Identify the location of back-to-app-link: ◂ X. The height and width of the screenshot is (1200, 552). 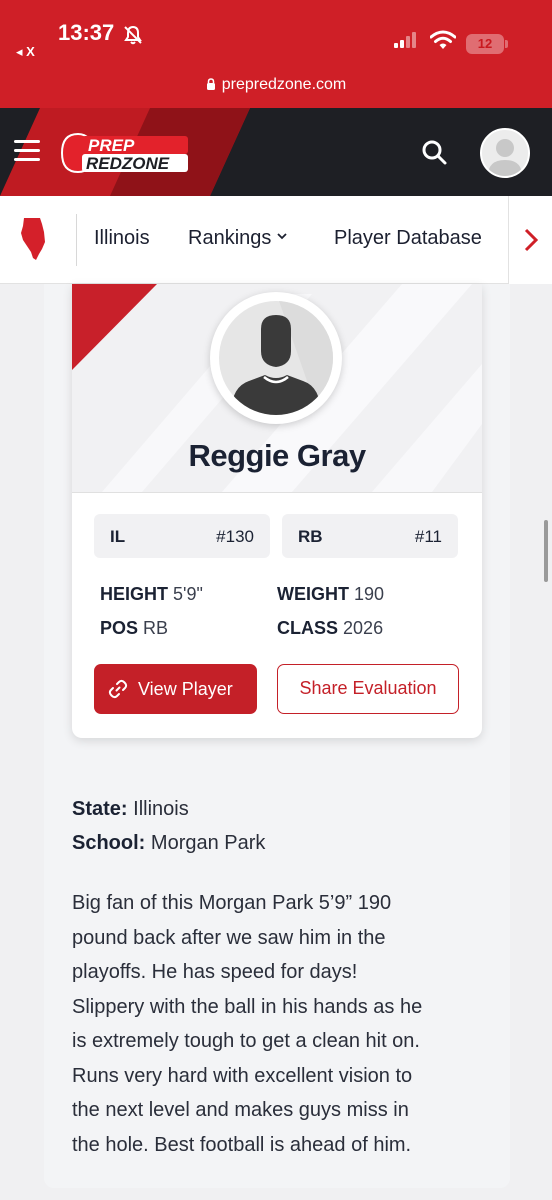
(25, 52).